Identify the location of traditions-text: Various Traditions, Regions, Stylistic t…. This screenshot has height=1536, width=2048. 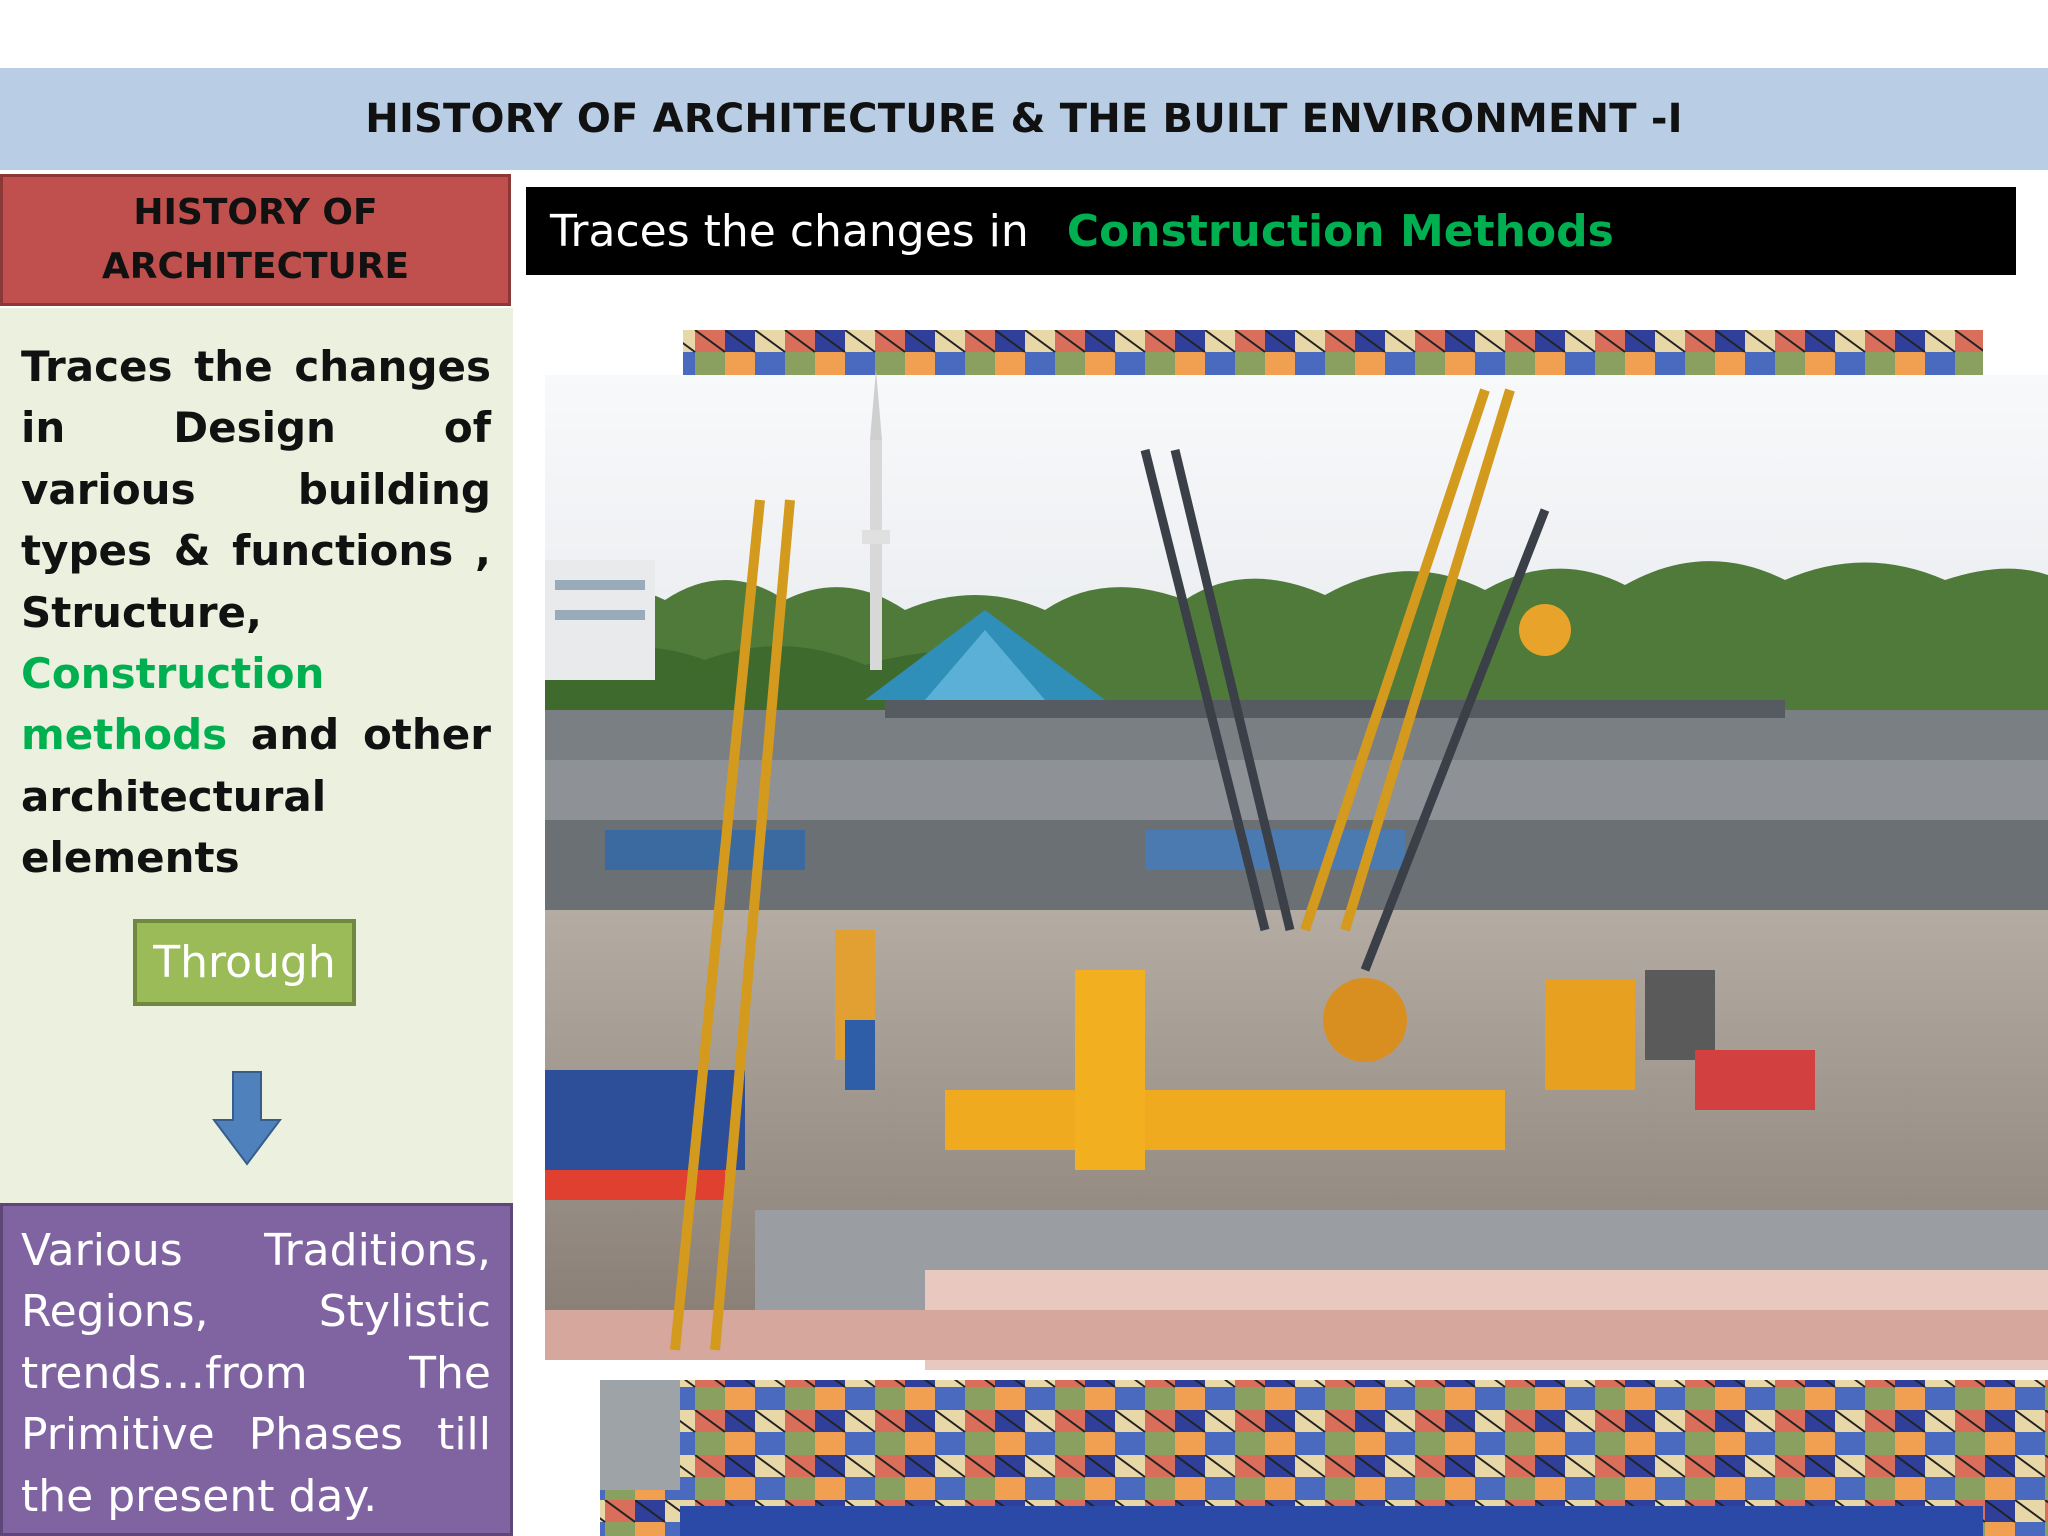
(256, 1373).